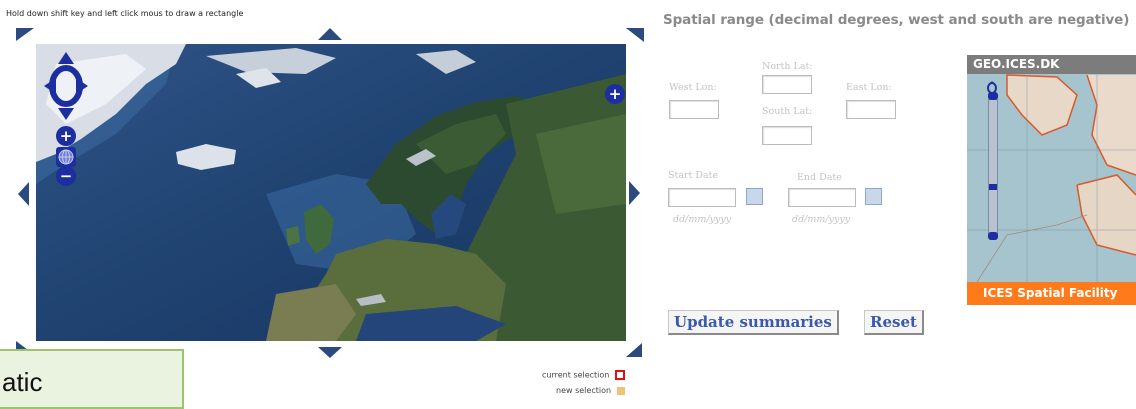 Image resolution: width=1136 pixels, height=409 pixels. I want to click on mini-map-footer-text: ICES Spatial Facility, so click(1050, 293).